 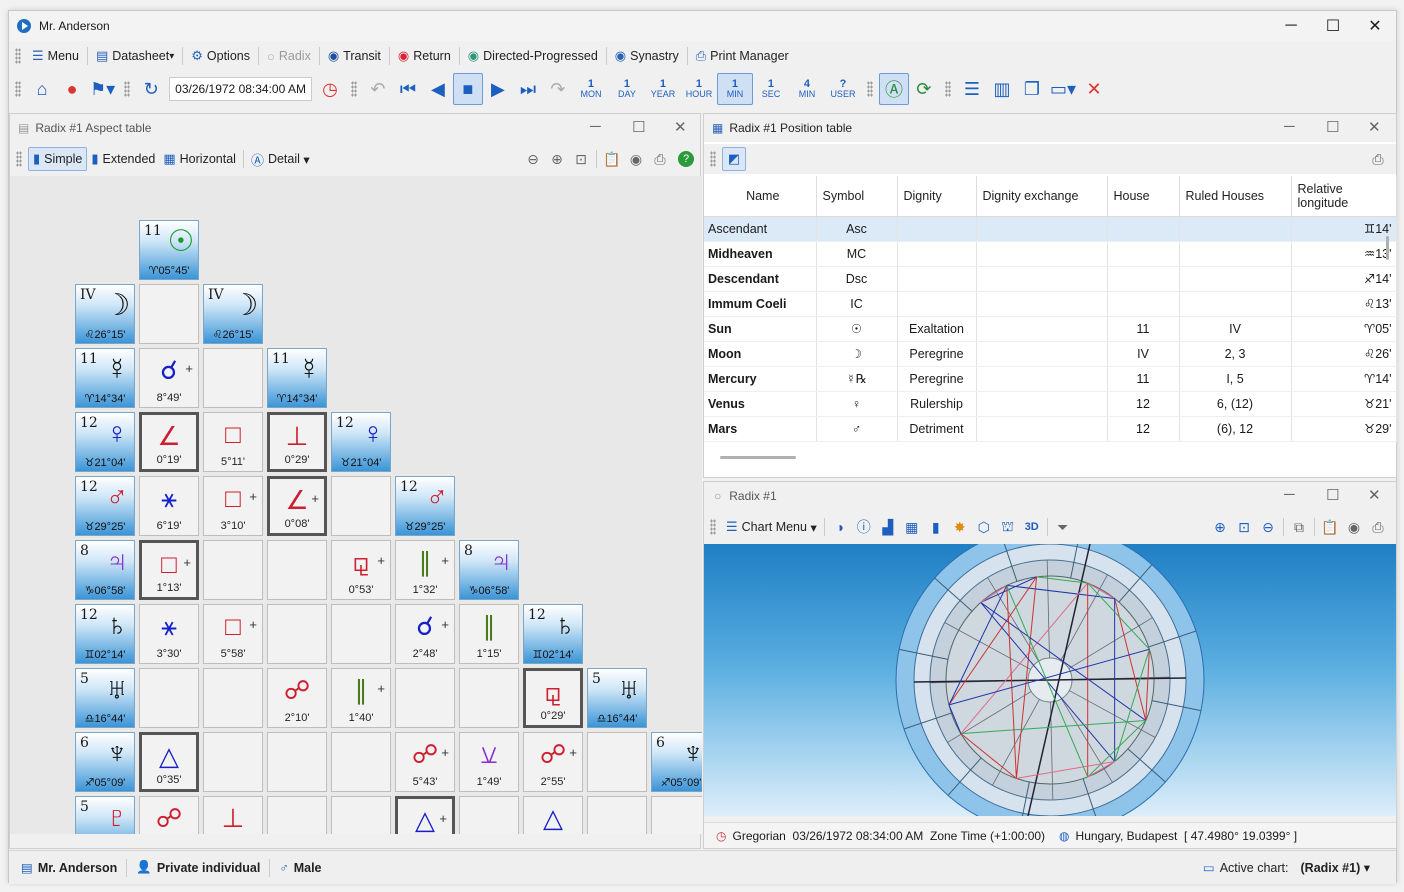 What do you see at coordinates (102, 89) in the screenshot?
I see `map-pin-dropdown-icon: ⚑▾` at bounding box center [102, 89].